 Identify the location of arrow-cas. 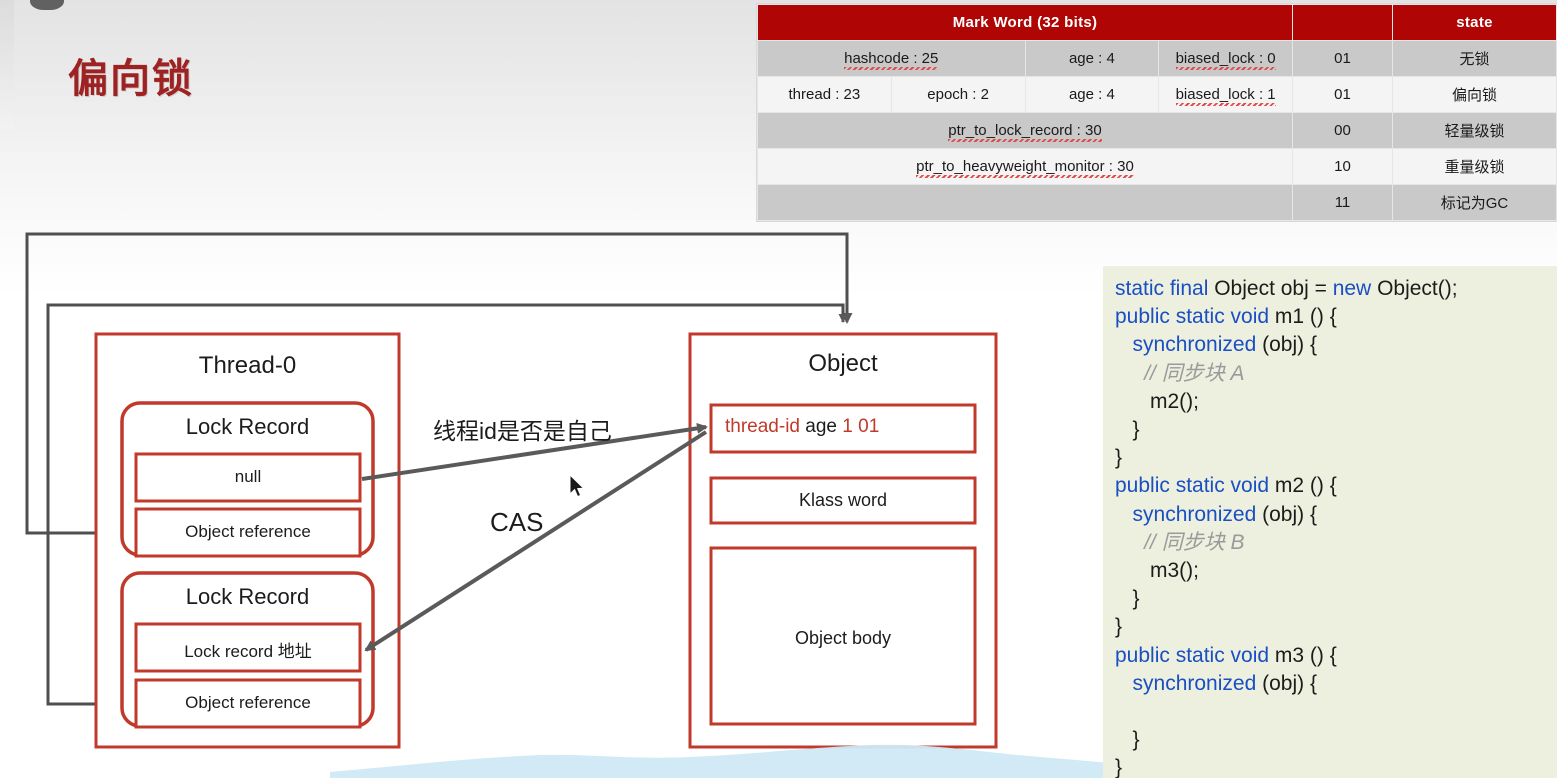
(536, 541).